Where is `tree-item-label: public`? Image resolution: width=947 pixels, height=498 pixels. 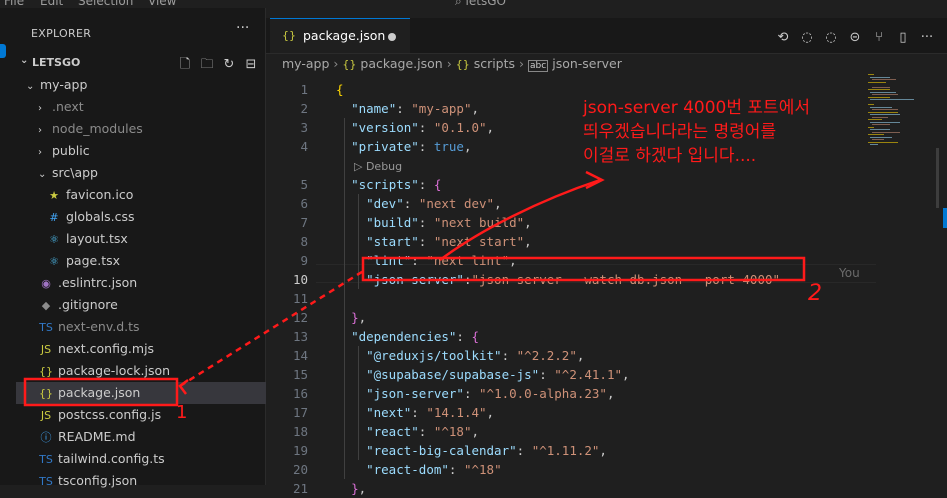
tree-item-label: public is located at coordinates (71, 150).